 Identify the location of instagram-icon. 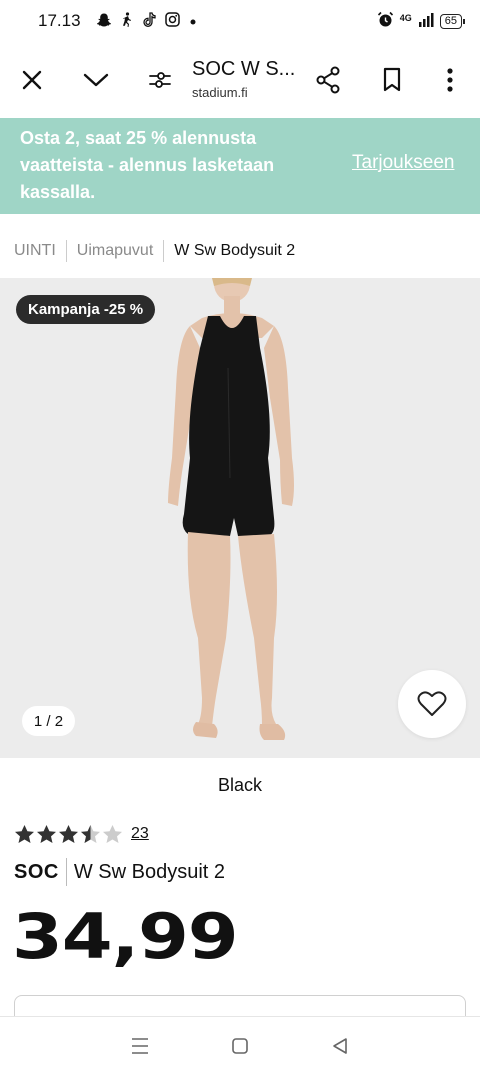
(172, 21).